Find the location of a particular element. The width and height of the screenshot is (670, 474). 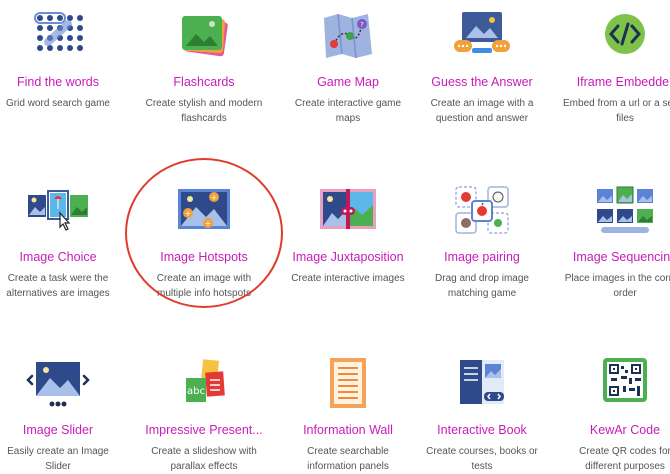

card-description: Easily create an Image Slider is located at coordinates (58, 459).